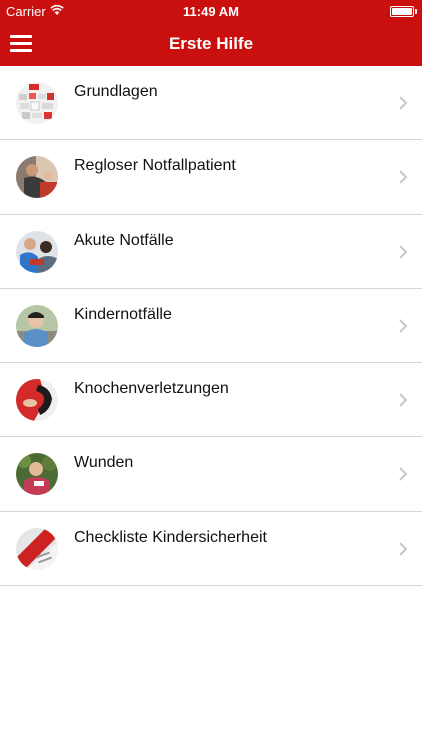 Image resolution: width=422 pixels, height=750 pixels. What do you see at coordinates (37, 400) in the screenshot?
I see `bone-injury-thumbnail` at bounding box center [37, 400].